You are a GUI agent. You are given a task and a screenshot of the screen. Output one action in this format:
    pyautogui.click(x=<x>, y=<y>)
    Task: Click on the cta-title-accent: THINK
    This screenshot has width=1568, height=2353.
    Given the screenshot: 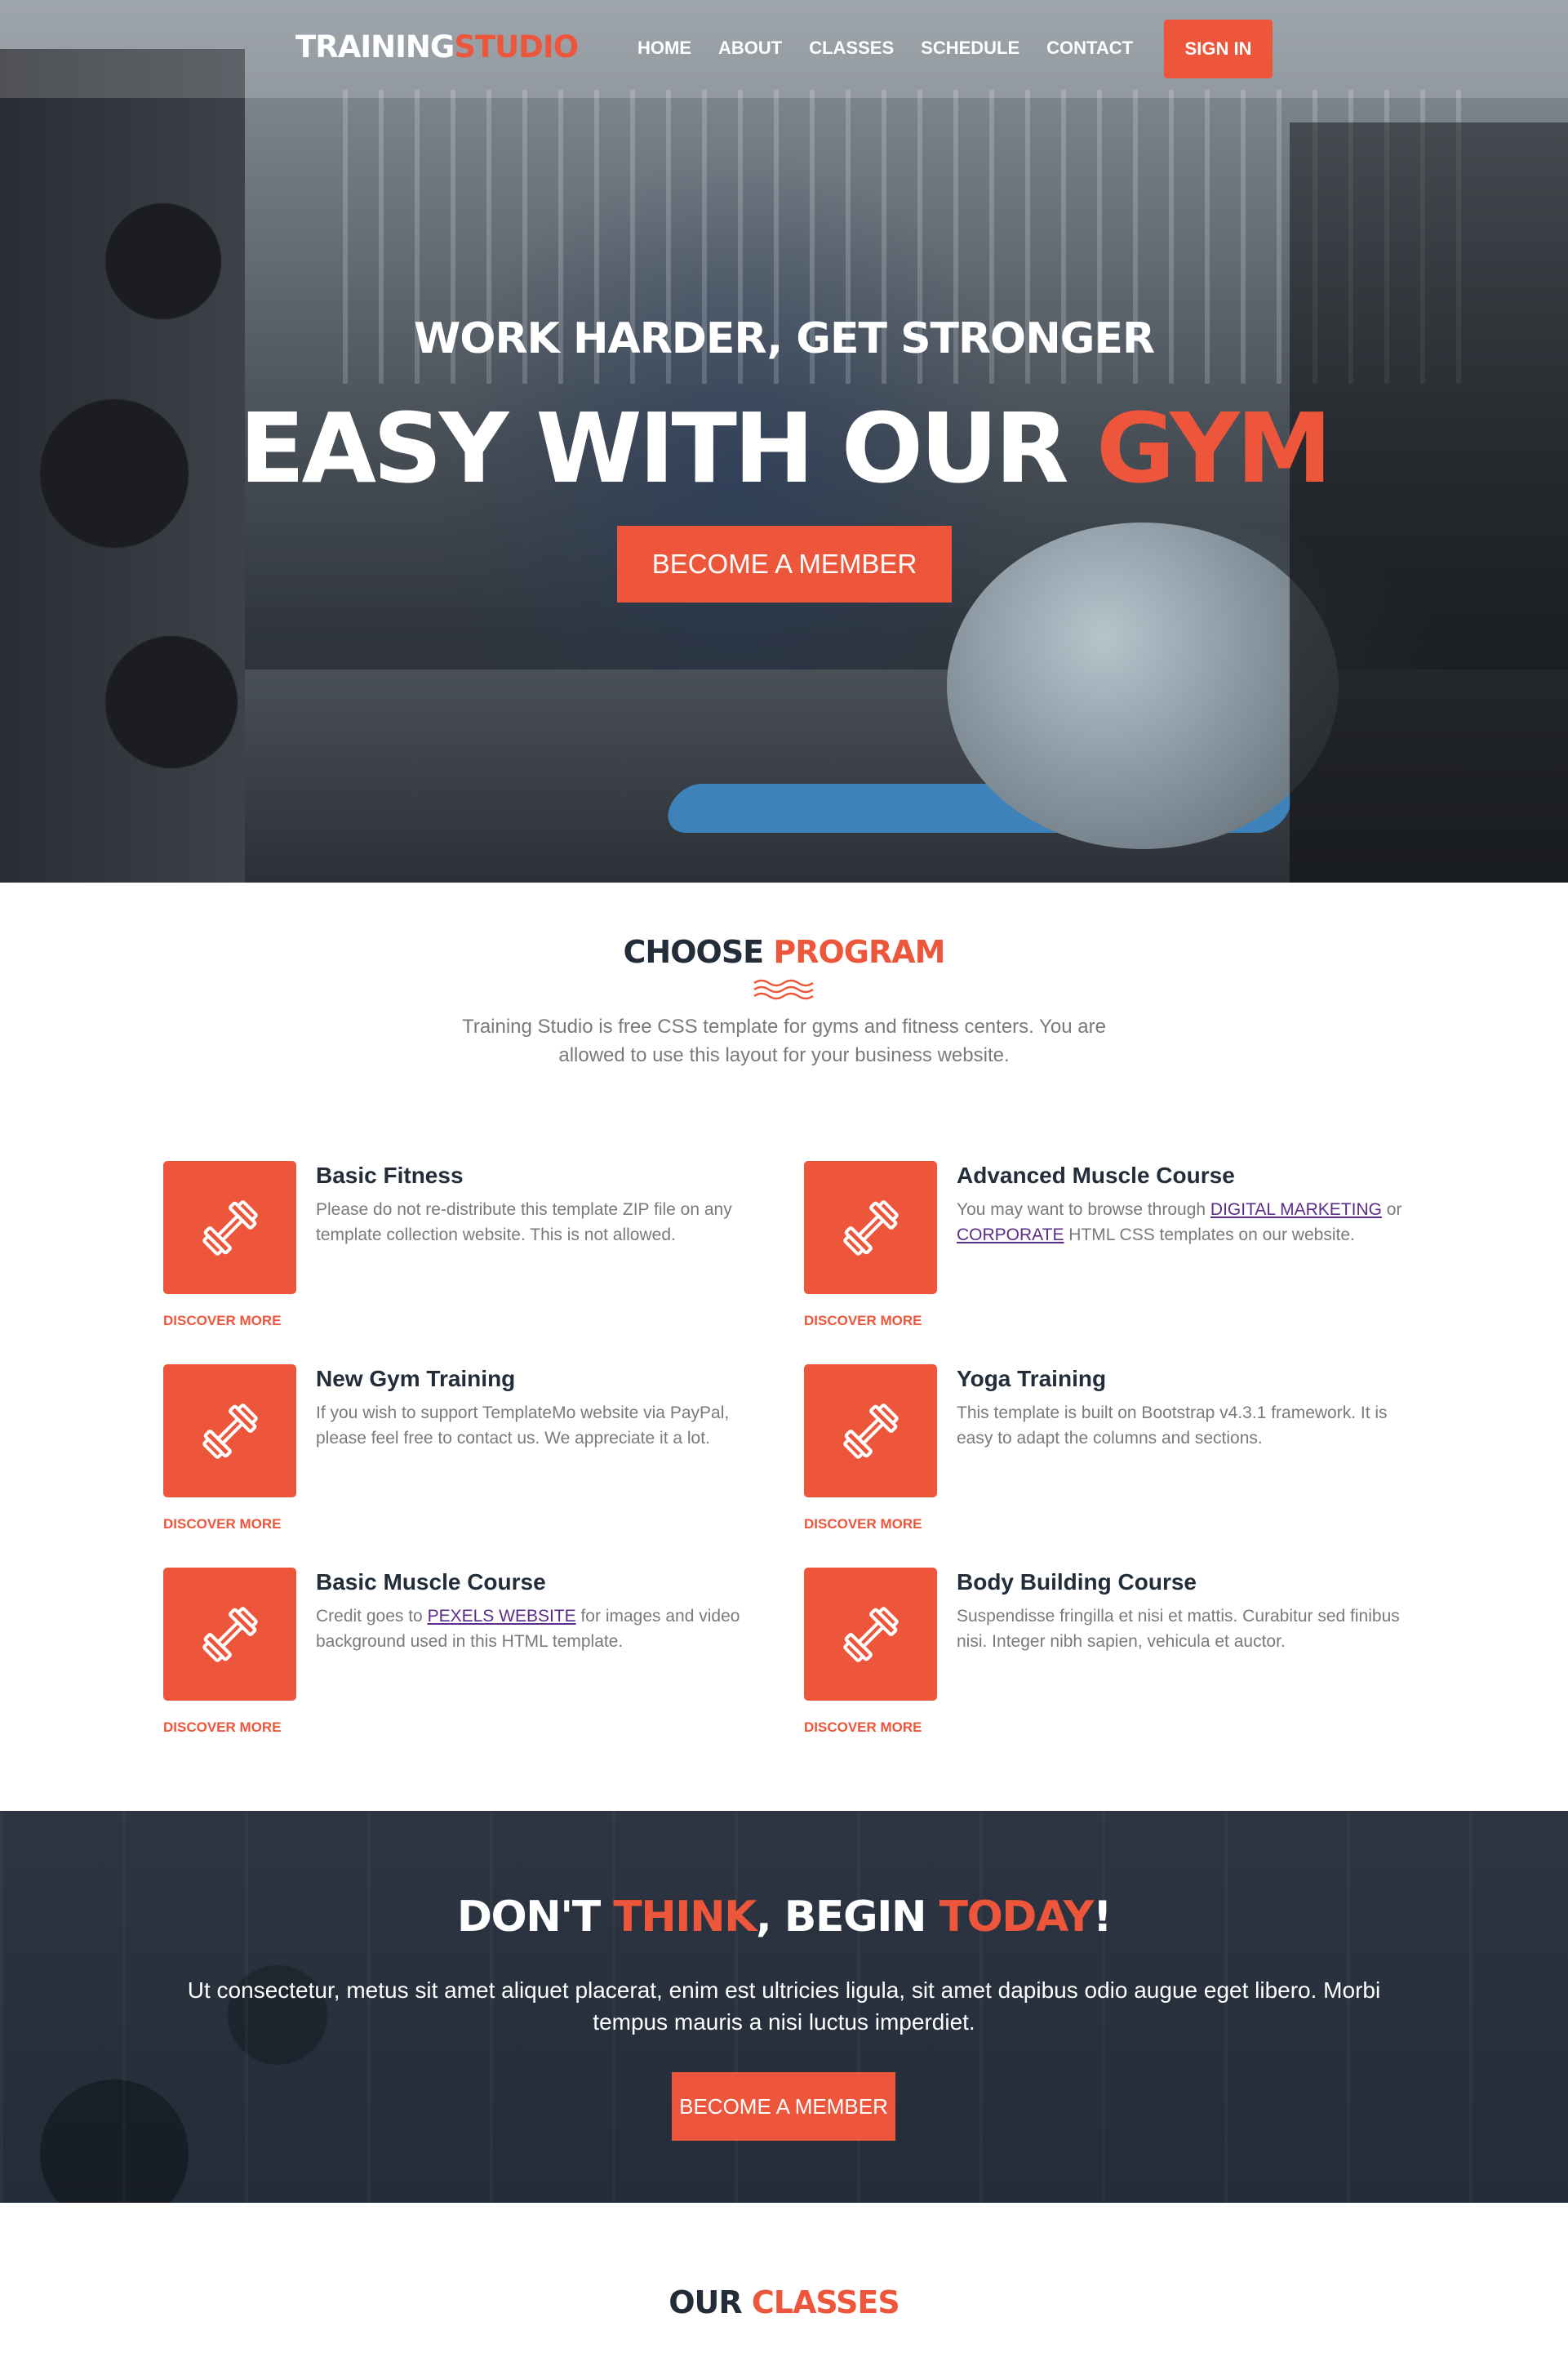 What is the action you would take?
    pyautogui.click(x=685, y=1917)
    